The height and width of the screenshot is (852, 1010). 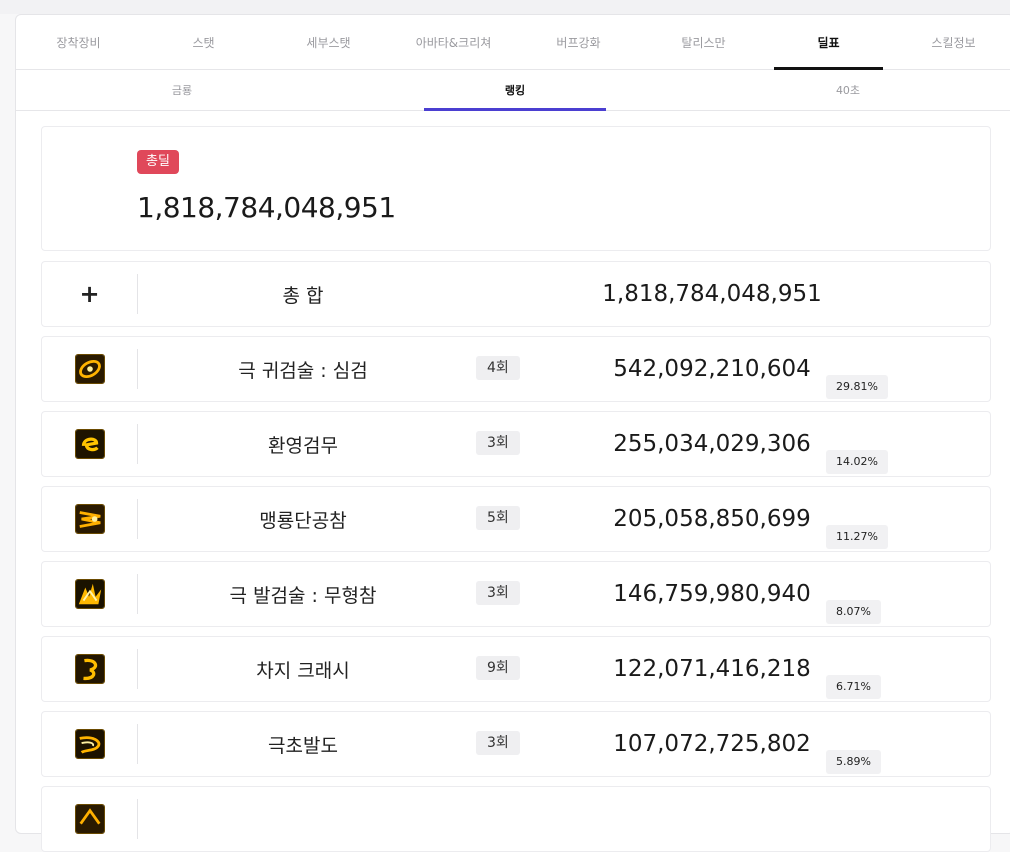 I want to click on skill-row: 극 귀검술 : 심검 4회 542,092,210,604 29.81%, so click(x=516, y=369).